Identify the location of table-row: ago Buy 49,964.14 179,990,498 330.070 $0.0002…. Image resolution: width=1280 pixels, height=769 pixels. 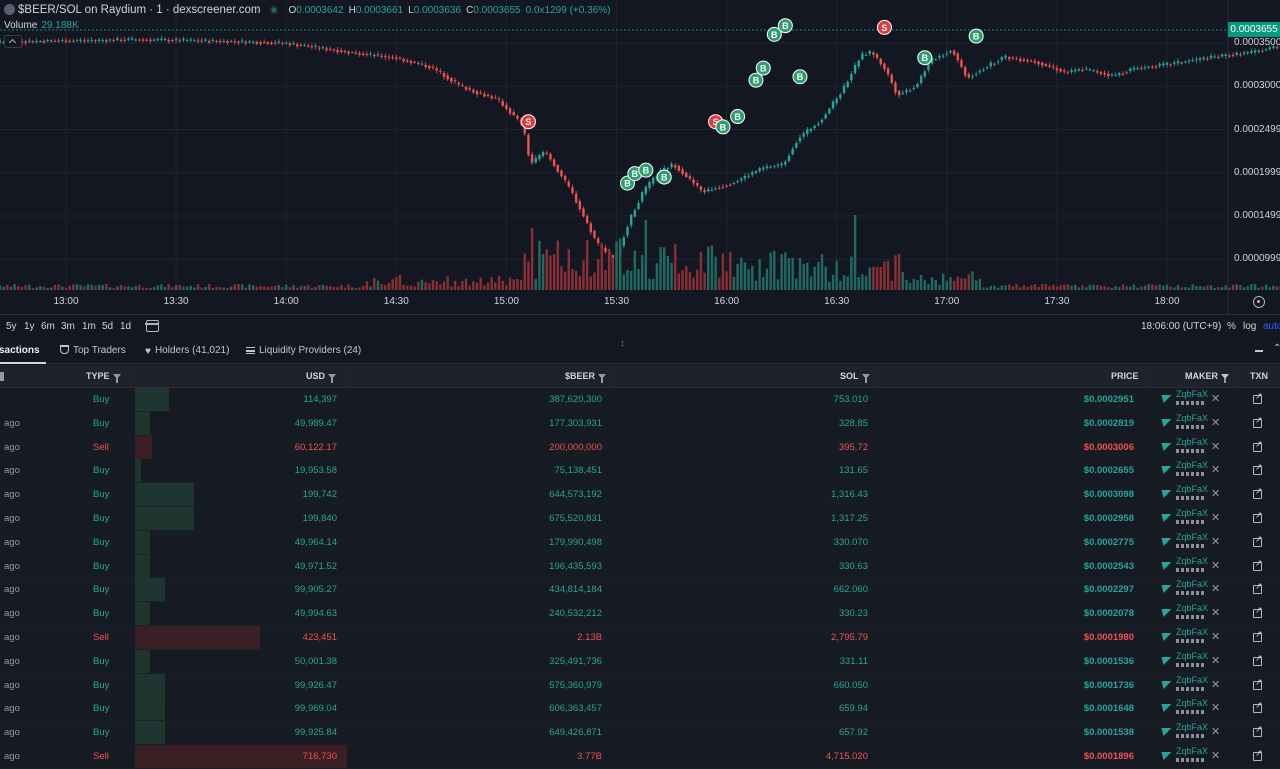
(640, 542).